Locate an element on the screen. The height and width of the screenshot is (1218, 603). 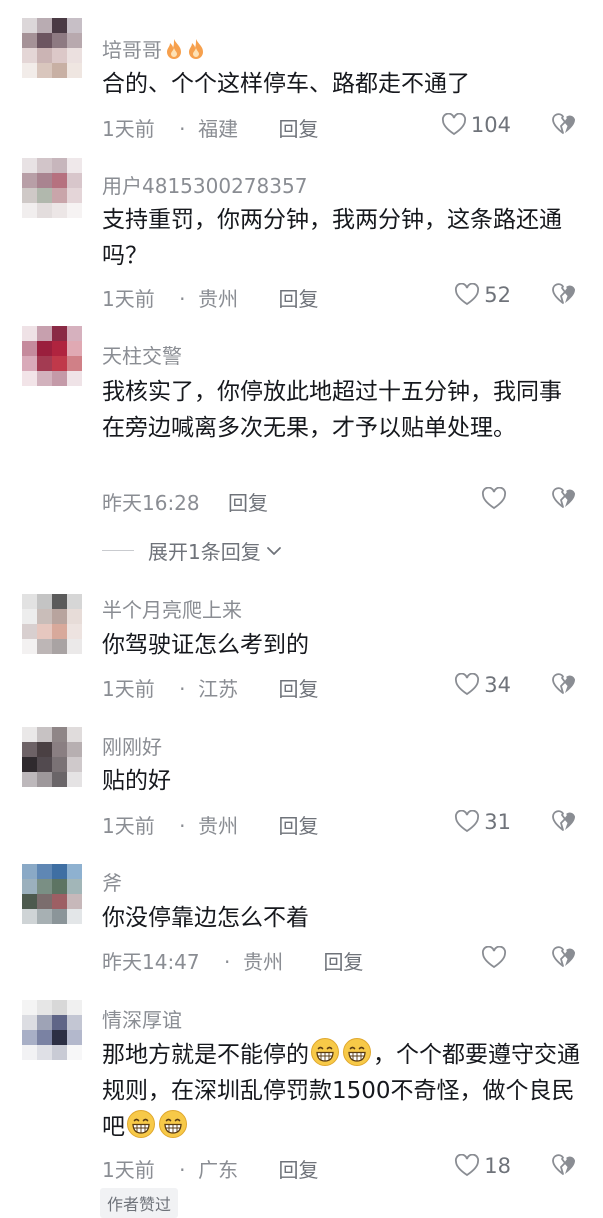
comment-time: 1天前 is located at coordinates (128, 129).